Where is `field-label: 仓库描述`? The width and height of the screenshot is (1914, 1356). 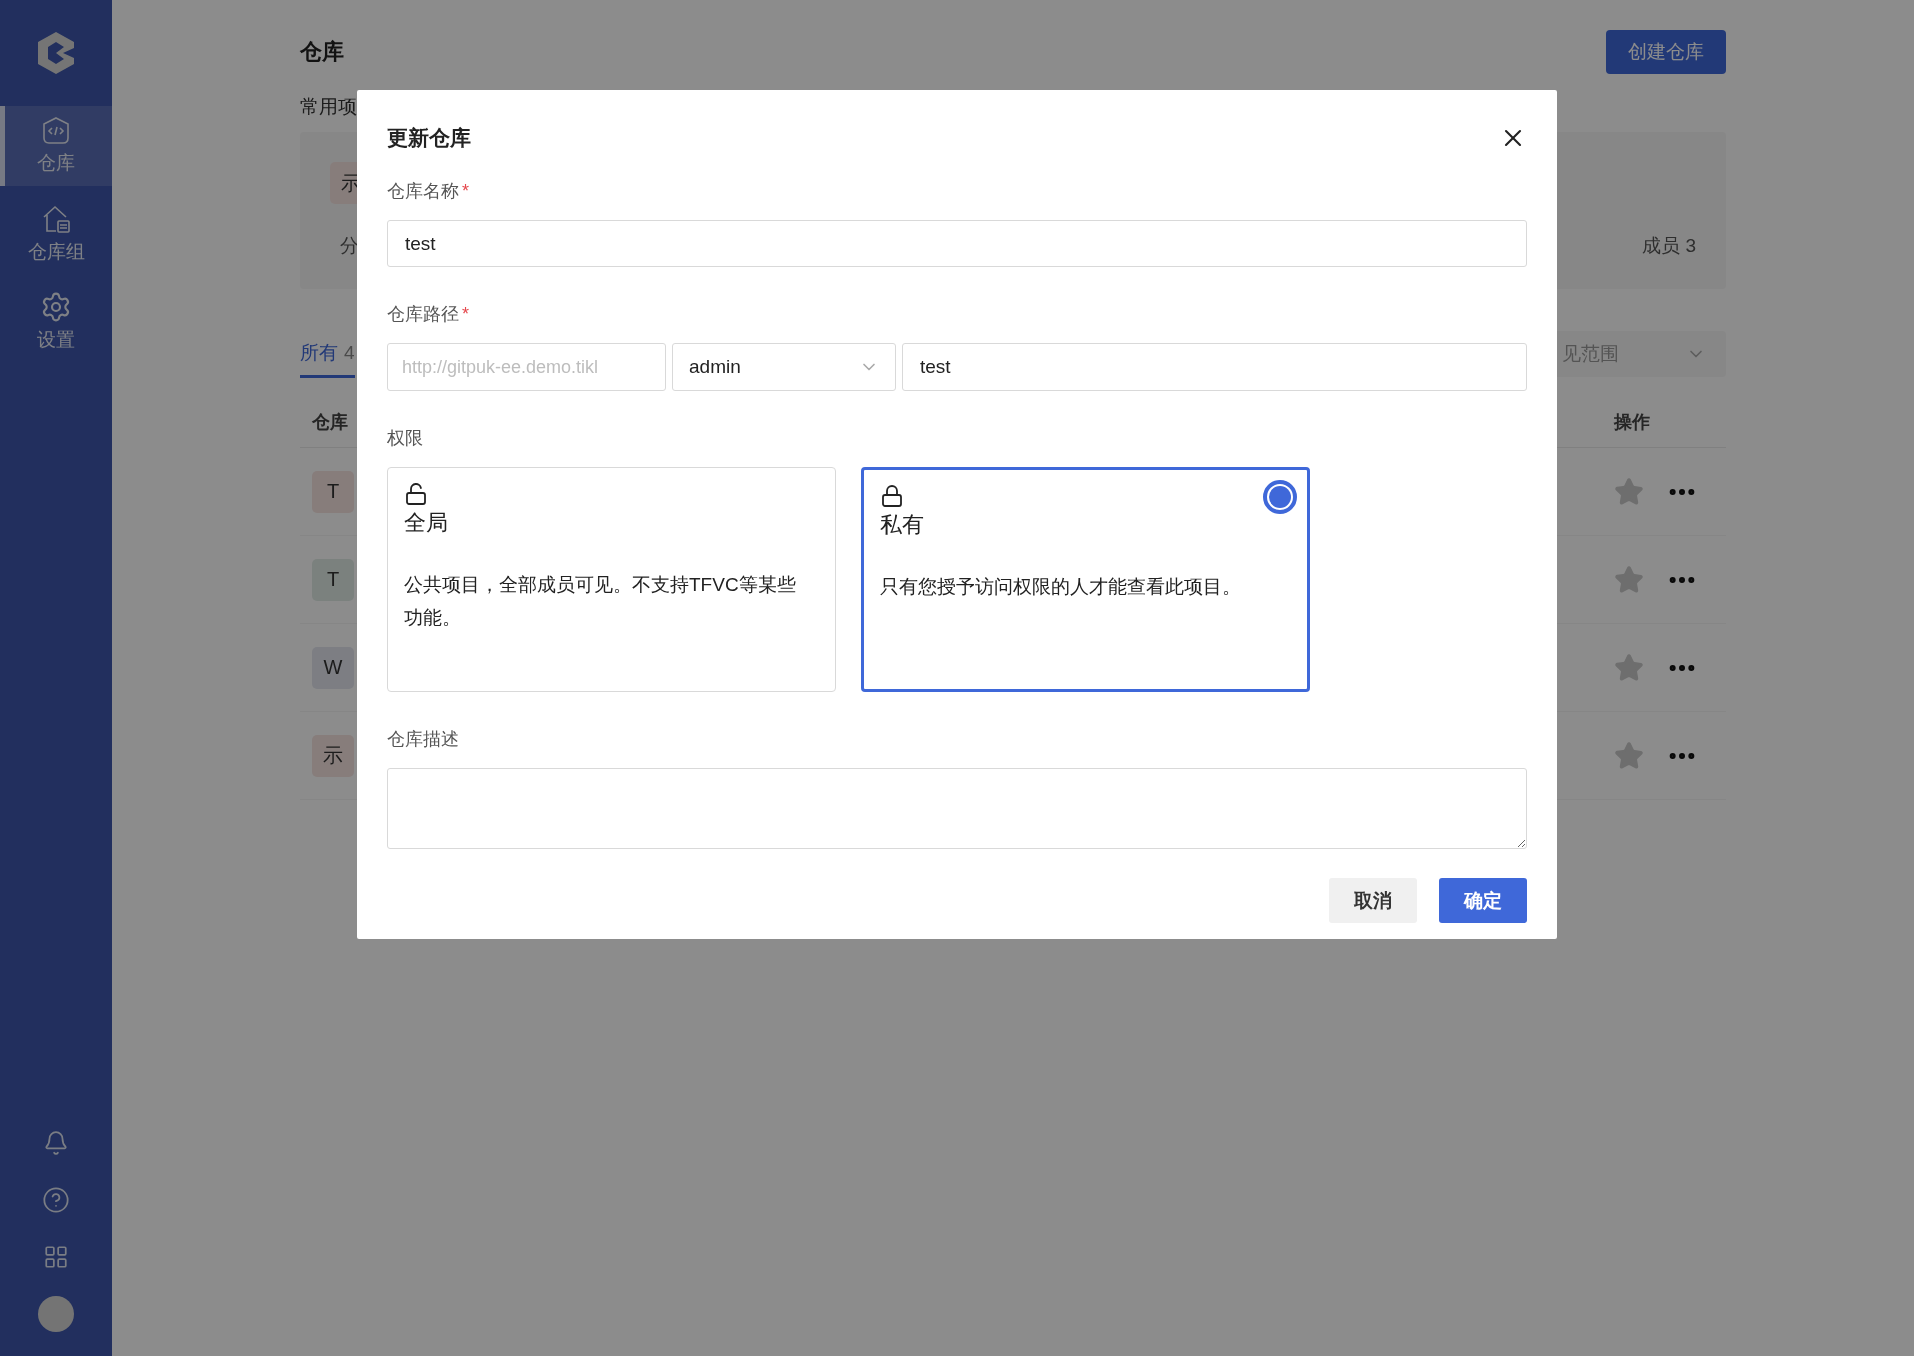
field-label: 仓库描述 is located at coordinates (423, 739).